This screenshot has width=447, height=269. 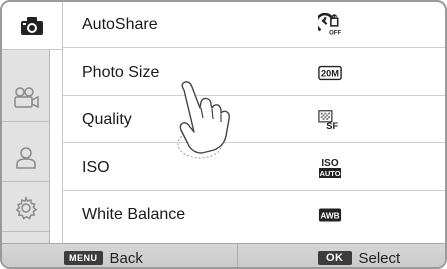 I want to click on back-button: MENU Back, so click(x=120, y=255).